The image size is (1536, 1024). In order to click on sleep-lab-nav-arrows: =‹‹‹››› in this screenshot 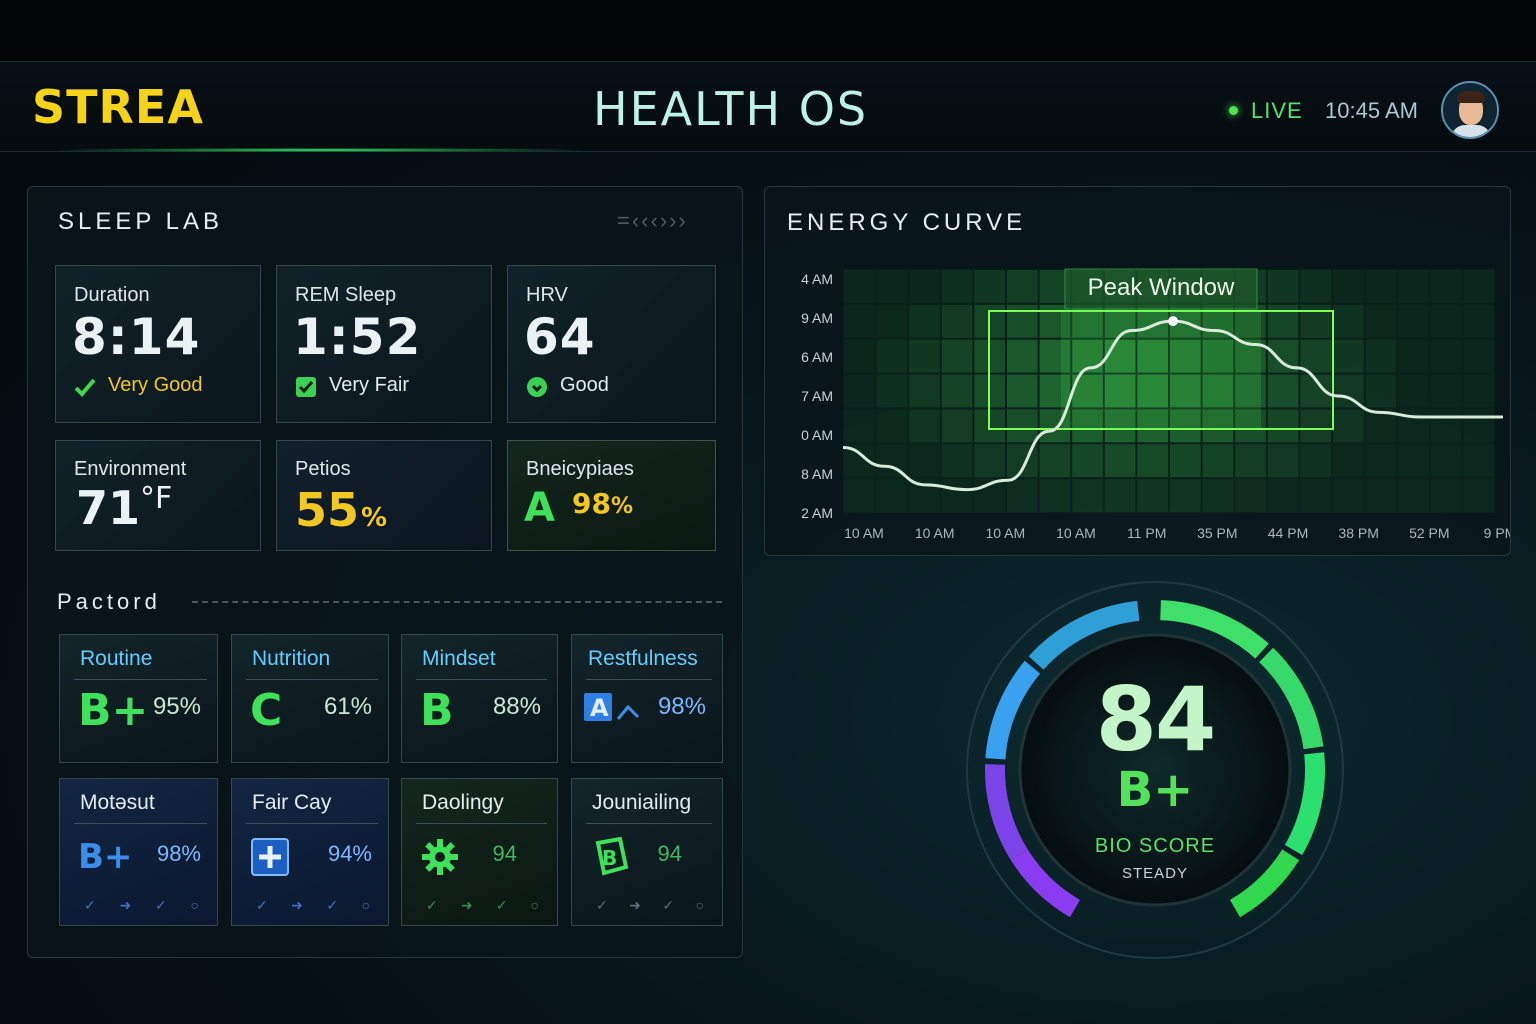, I will do `click(652, 221)`.